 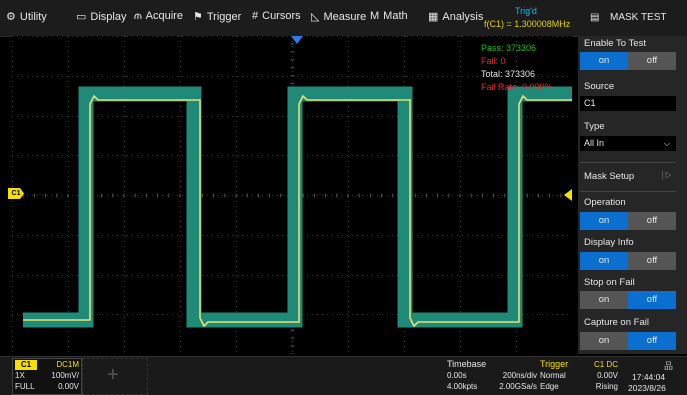 I want to click on enable-to-test-label: Enable To Test, so click(x=615, y=43).